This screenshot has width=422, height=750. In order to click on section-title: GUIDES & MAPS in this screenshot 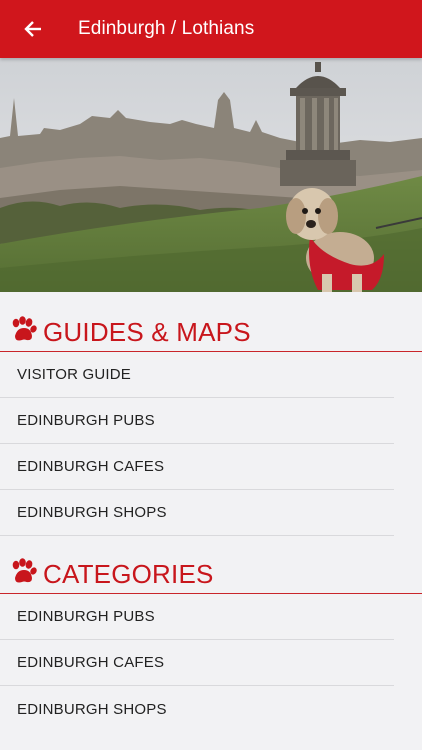, I will do `click(147, 332)`.